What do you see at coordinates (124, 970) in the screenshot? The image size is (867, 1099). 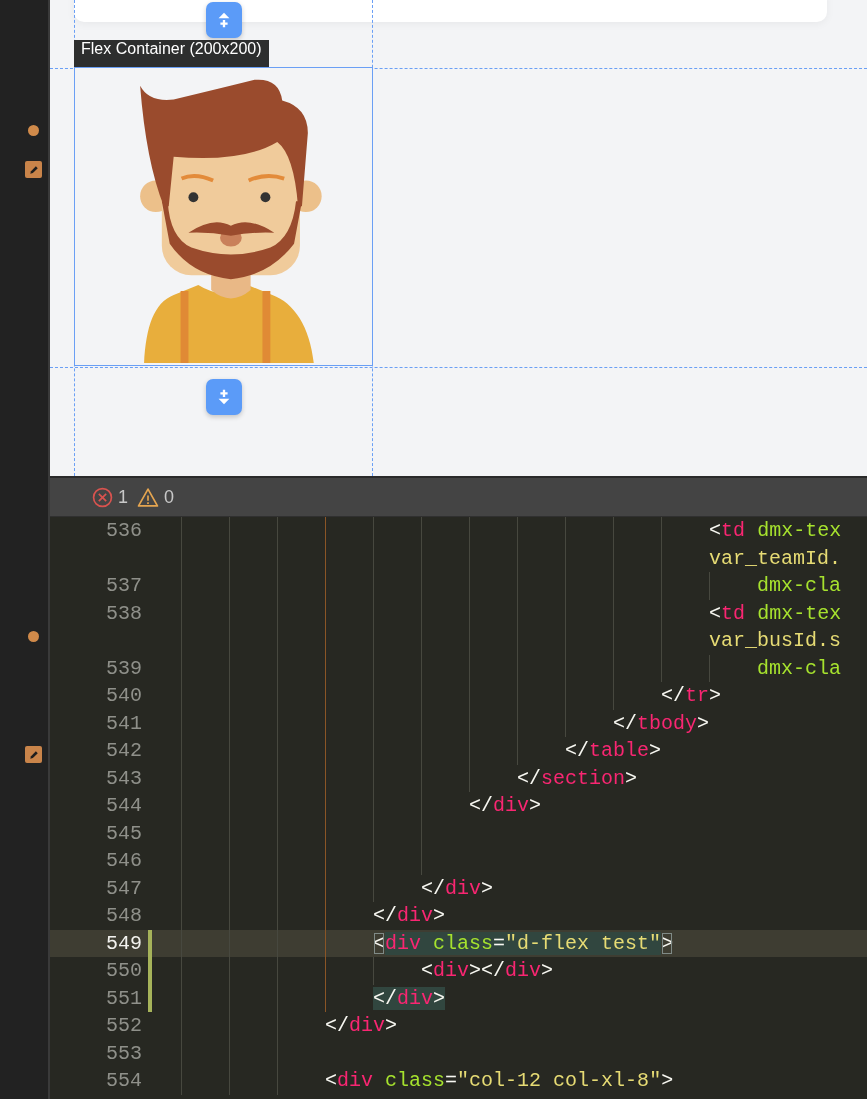 I see `line-number: 550` at bounding box center [124, 970].